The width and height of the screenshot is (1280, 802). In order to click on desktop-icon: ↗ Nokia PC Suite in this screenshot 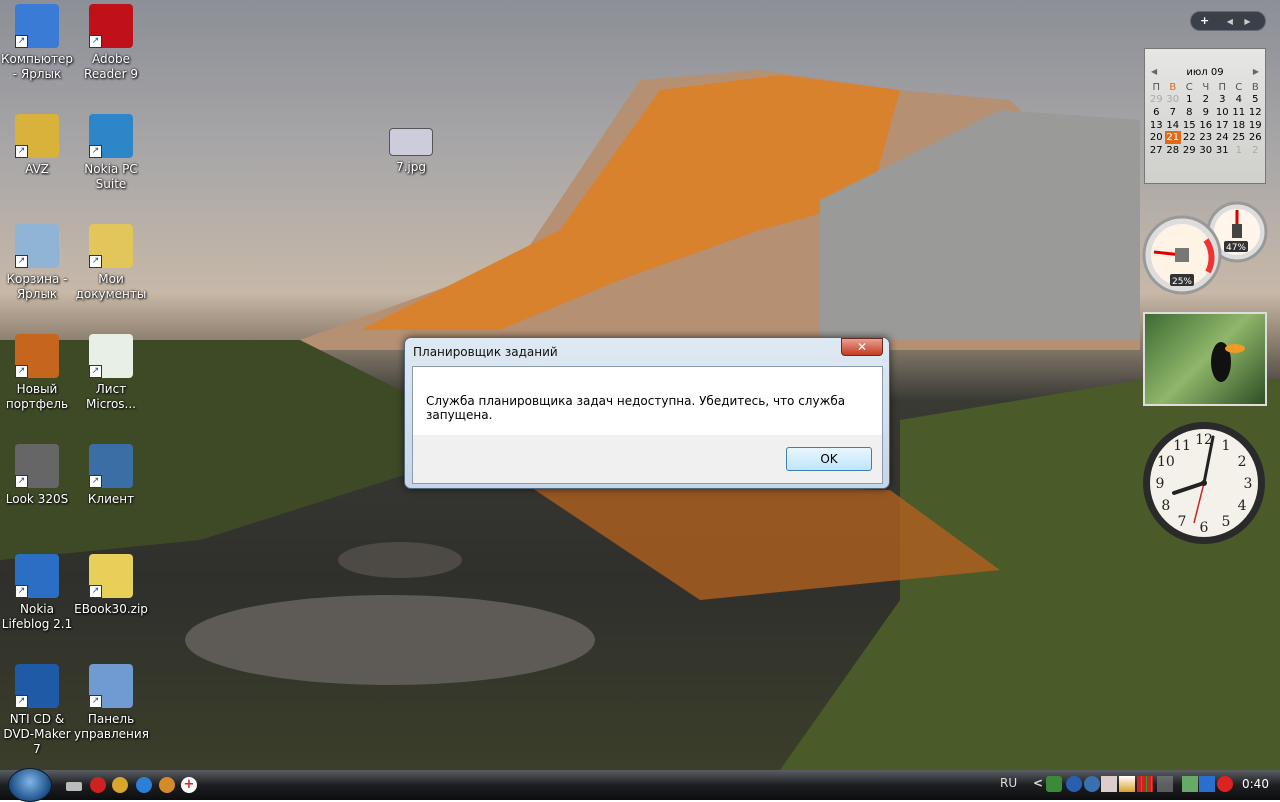, I will do `click(111, 153)`.